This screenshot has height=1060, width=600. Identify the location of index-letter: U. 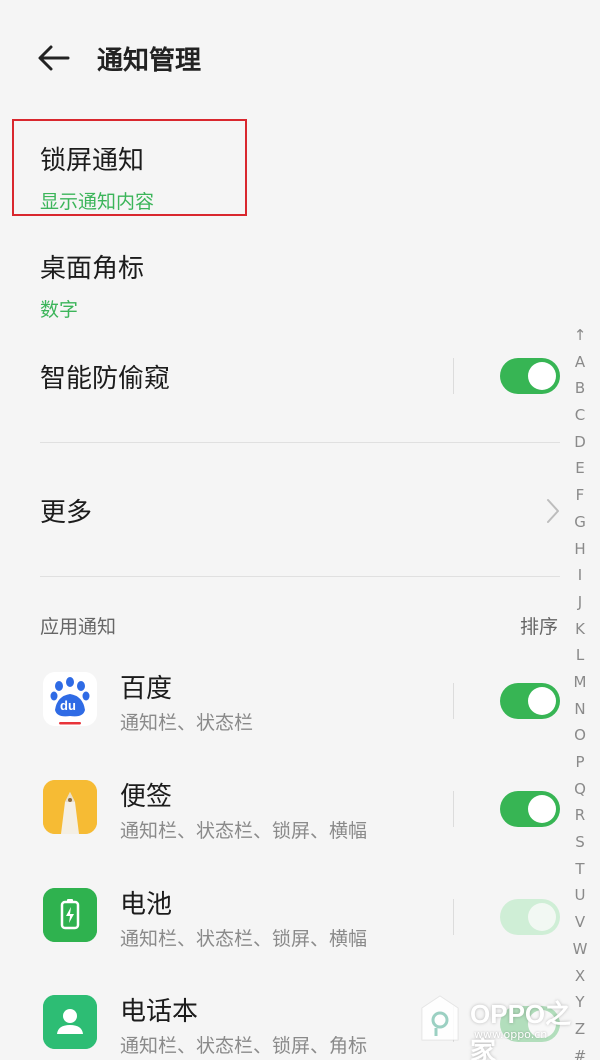
(580, 895).